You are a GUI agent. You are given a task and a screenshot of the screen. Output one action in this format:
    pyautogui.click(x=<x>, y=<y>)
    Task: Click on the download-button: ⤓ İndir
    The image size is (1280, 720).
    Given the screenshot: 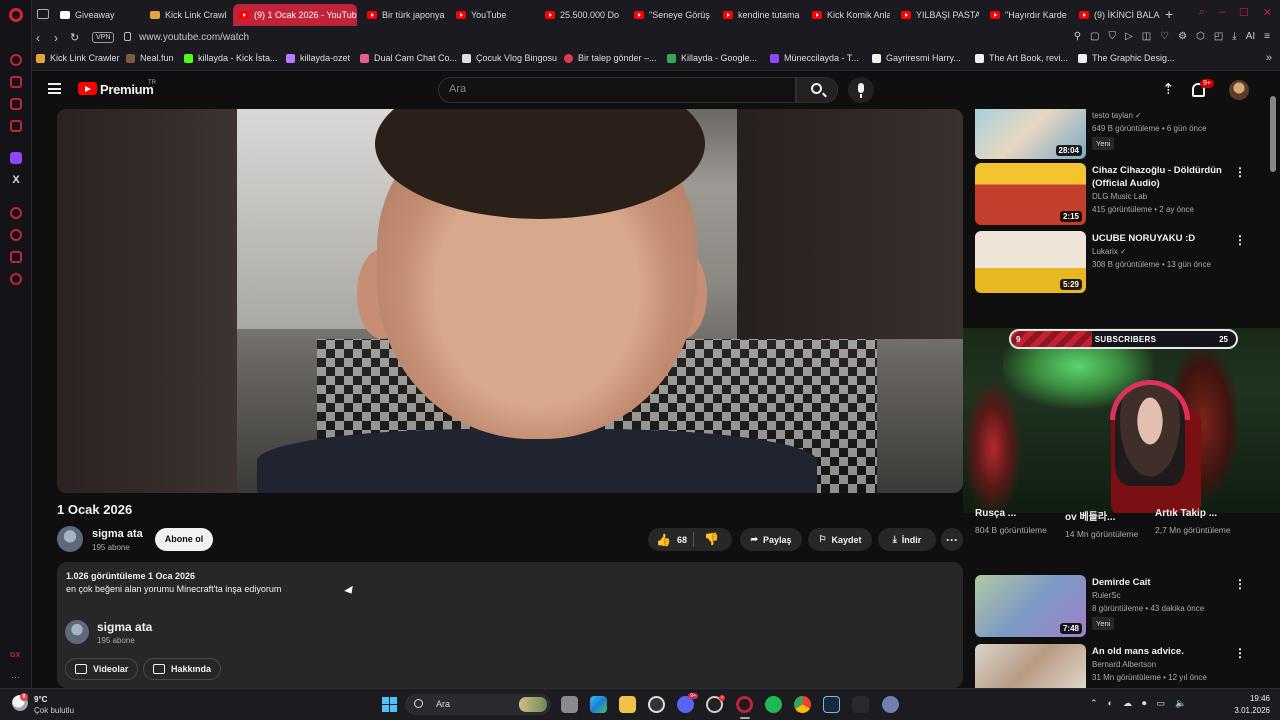 What is the action you would take?
    pyautogui.click(x=907, y=539)
    